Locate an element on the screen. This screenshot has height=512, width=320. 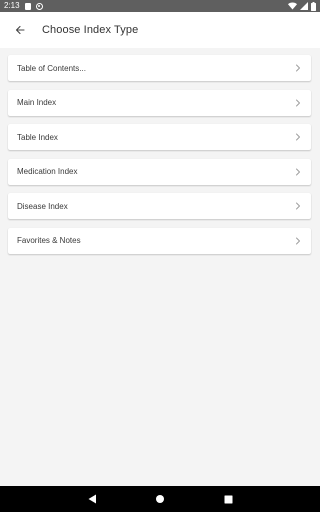
home-circle-icon is located at coordinates (160, 499).